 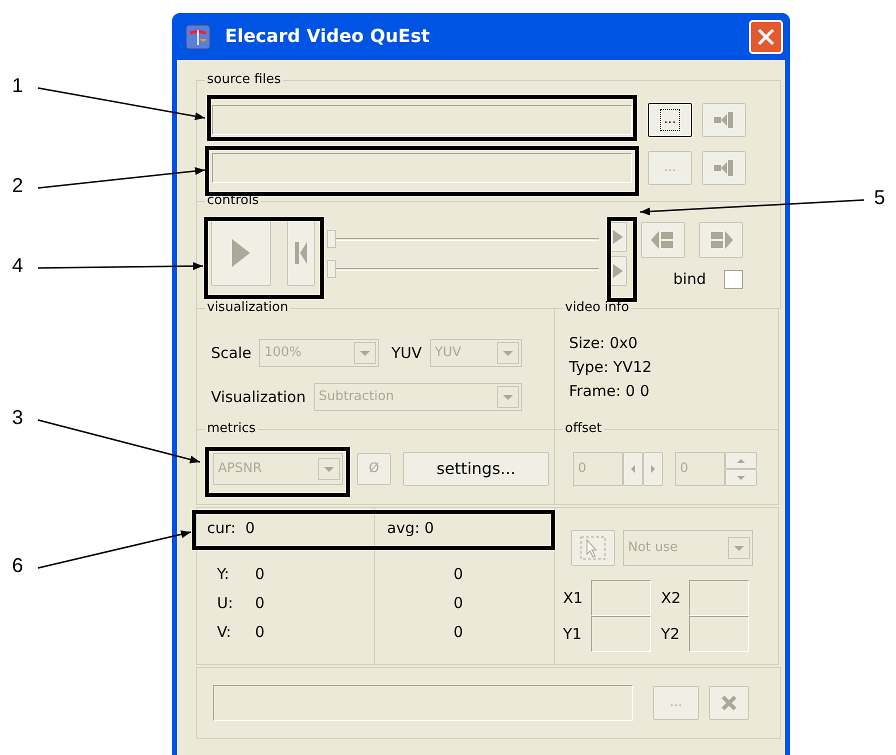 What do you see at coordinates (671, 598) in the screenshot?
I see `coordinate-label: X2` at bounding box center [671, 598].